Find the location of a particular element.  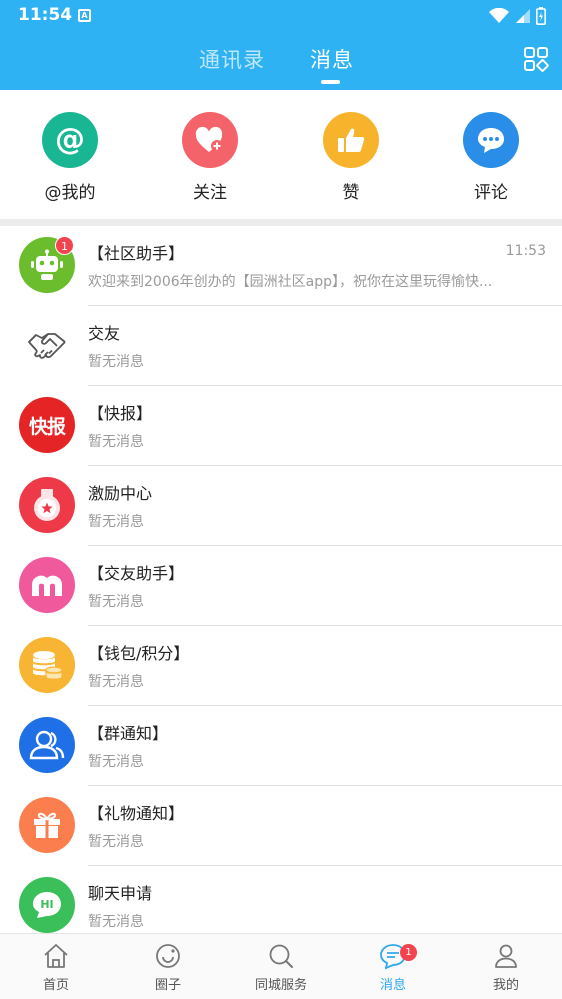

system-icons is located at coordinates (517, 16).